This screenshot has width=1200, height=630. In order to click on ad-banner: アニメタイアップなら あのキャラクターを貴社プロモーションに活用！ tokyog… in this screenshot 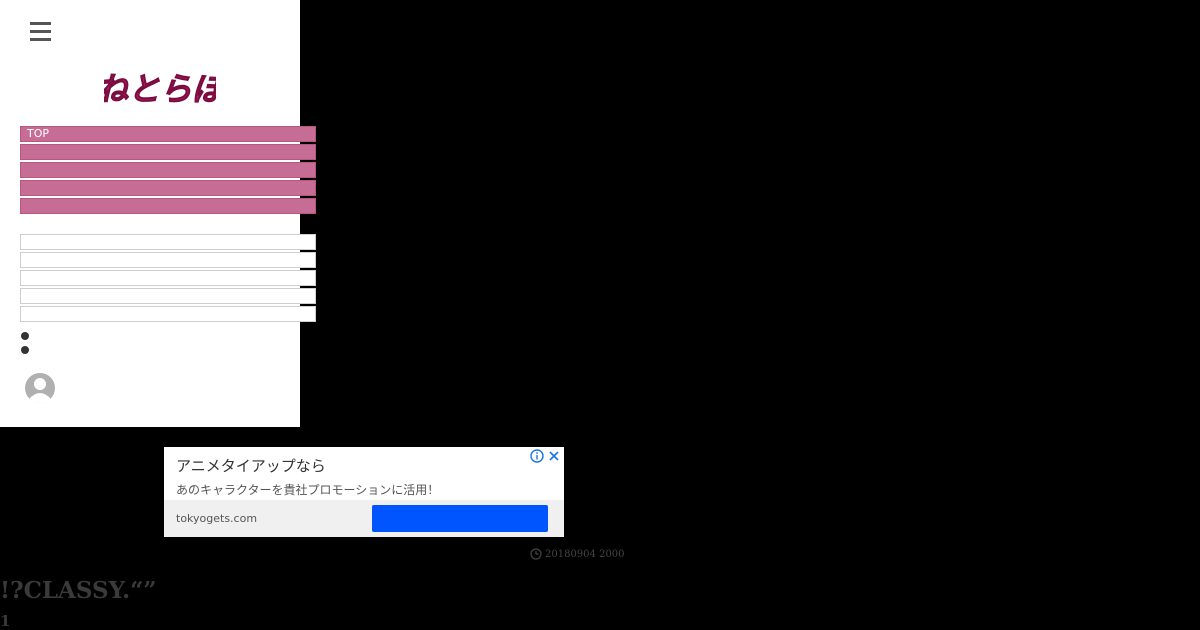, I will do `click(364, 492)`.